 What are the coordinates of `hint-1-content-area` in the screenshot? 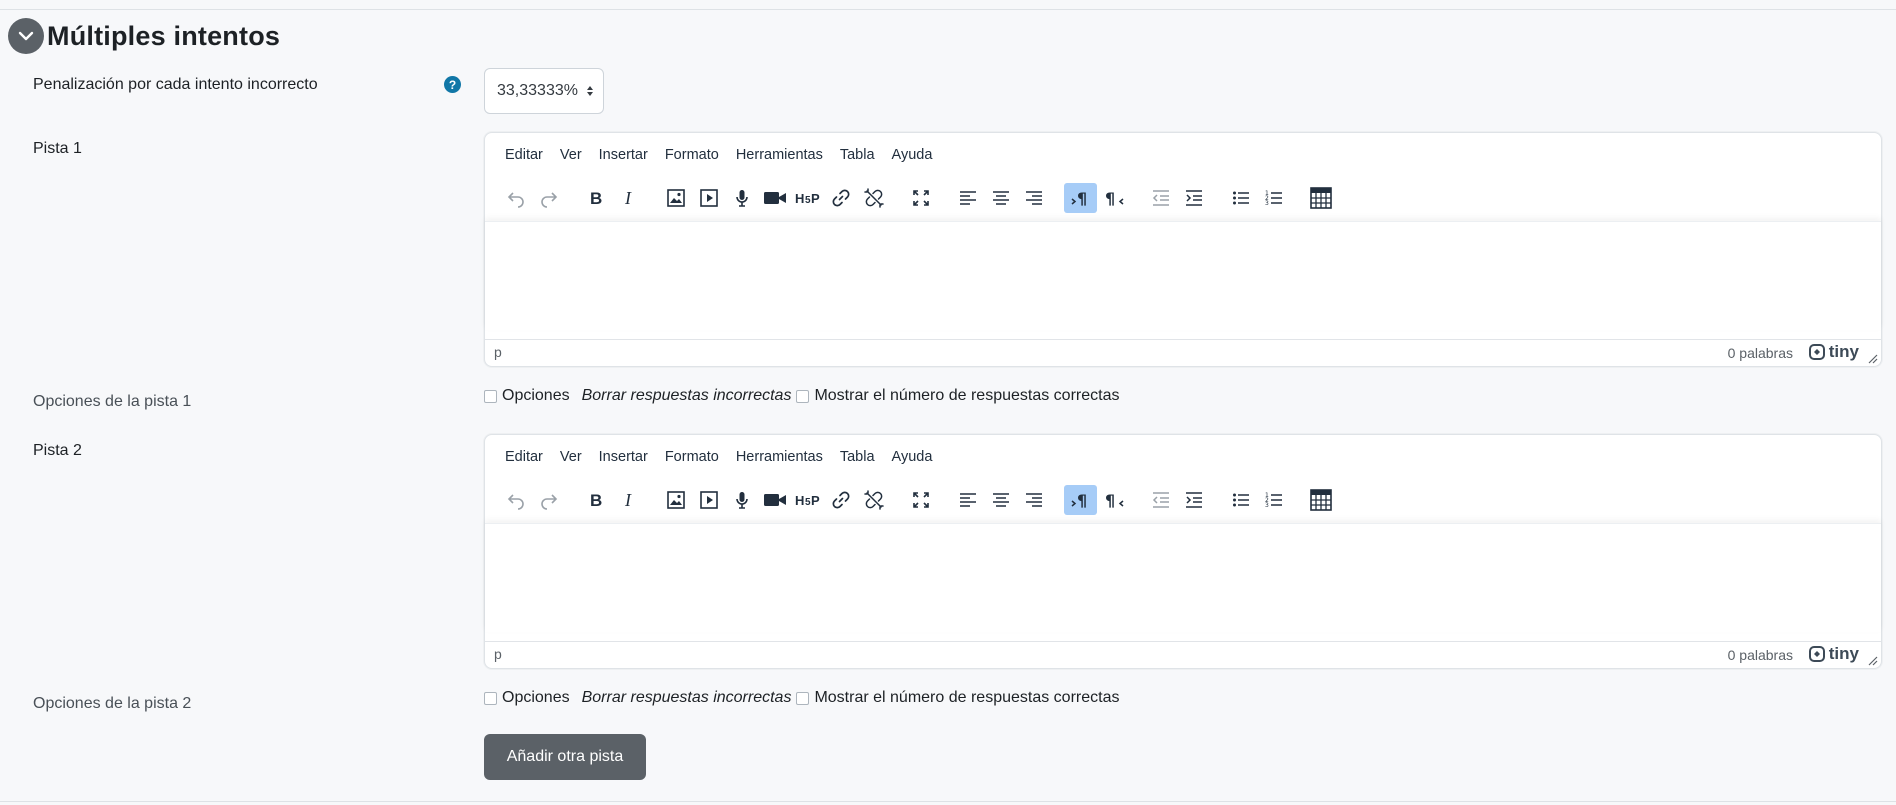 It's located at (1183, 275).